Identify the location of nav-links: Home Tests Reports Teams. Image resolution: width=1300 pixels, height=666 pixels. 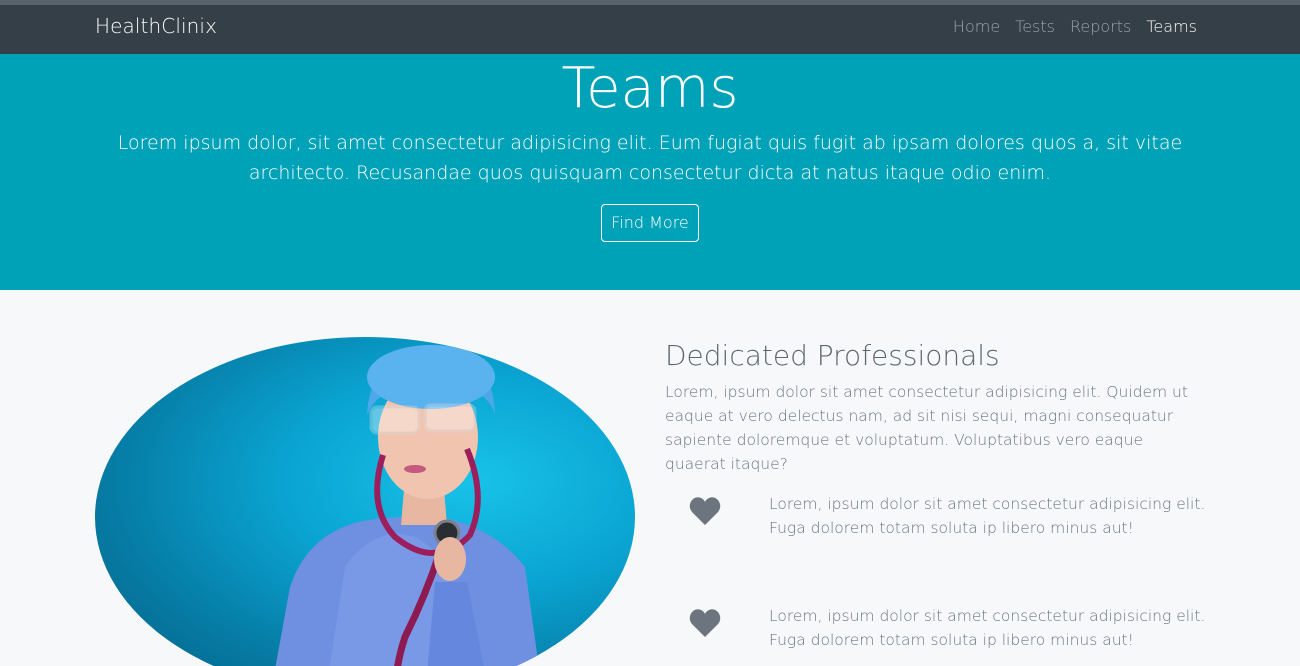
(1075, 26).